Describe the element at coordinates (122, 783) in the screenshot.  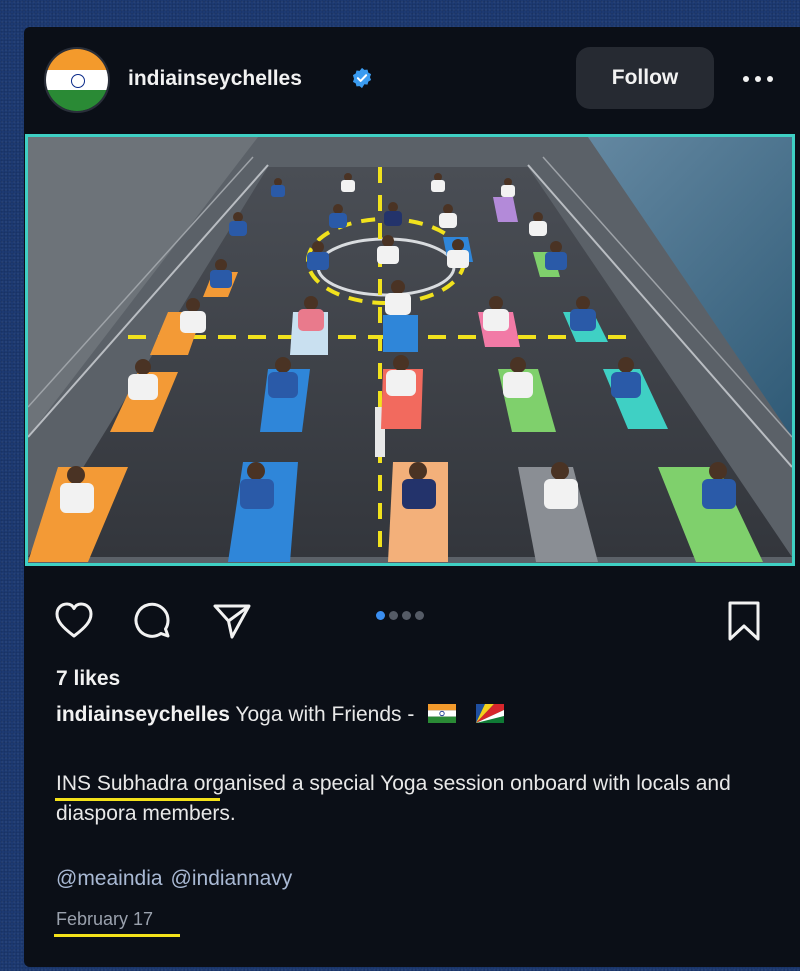
I see `ship-name: INS Subhadra` at that location.